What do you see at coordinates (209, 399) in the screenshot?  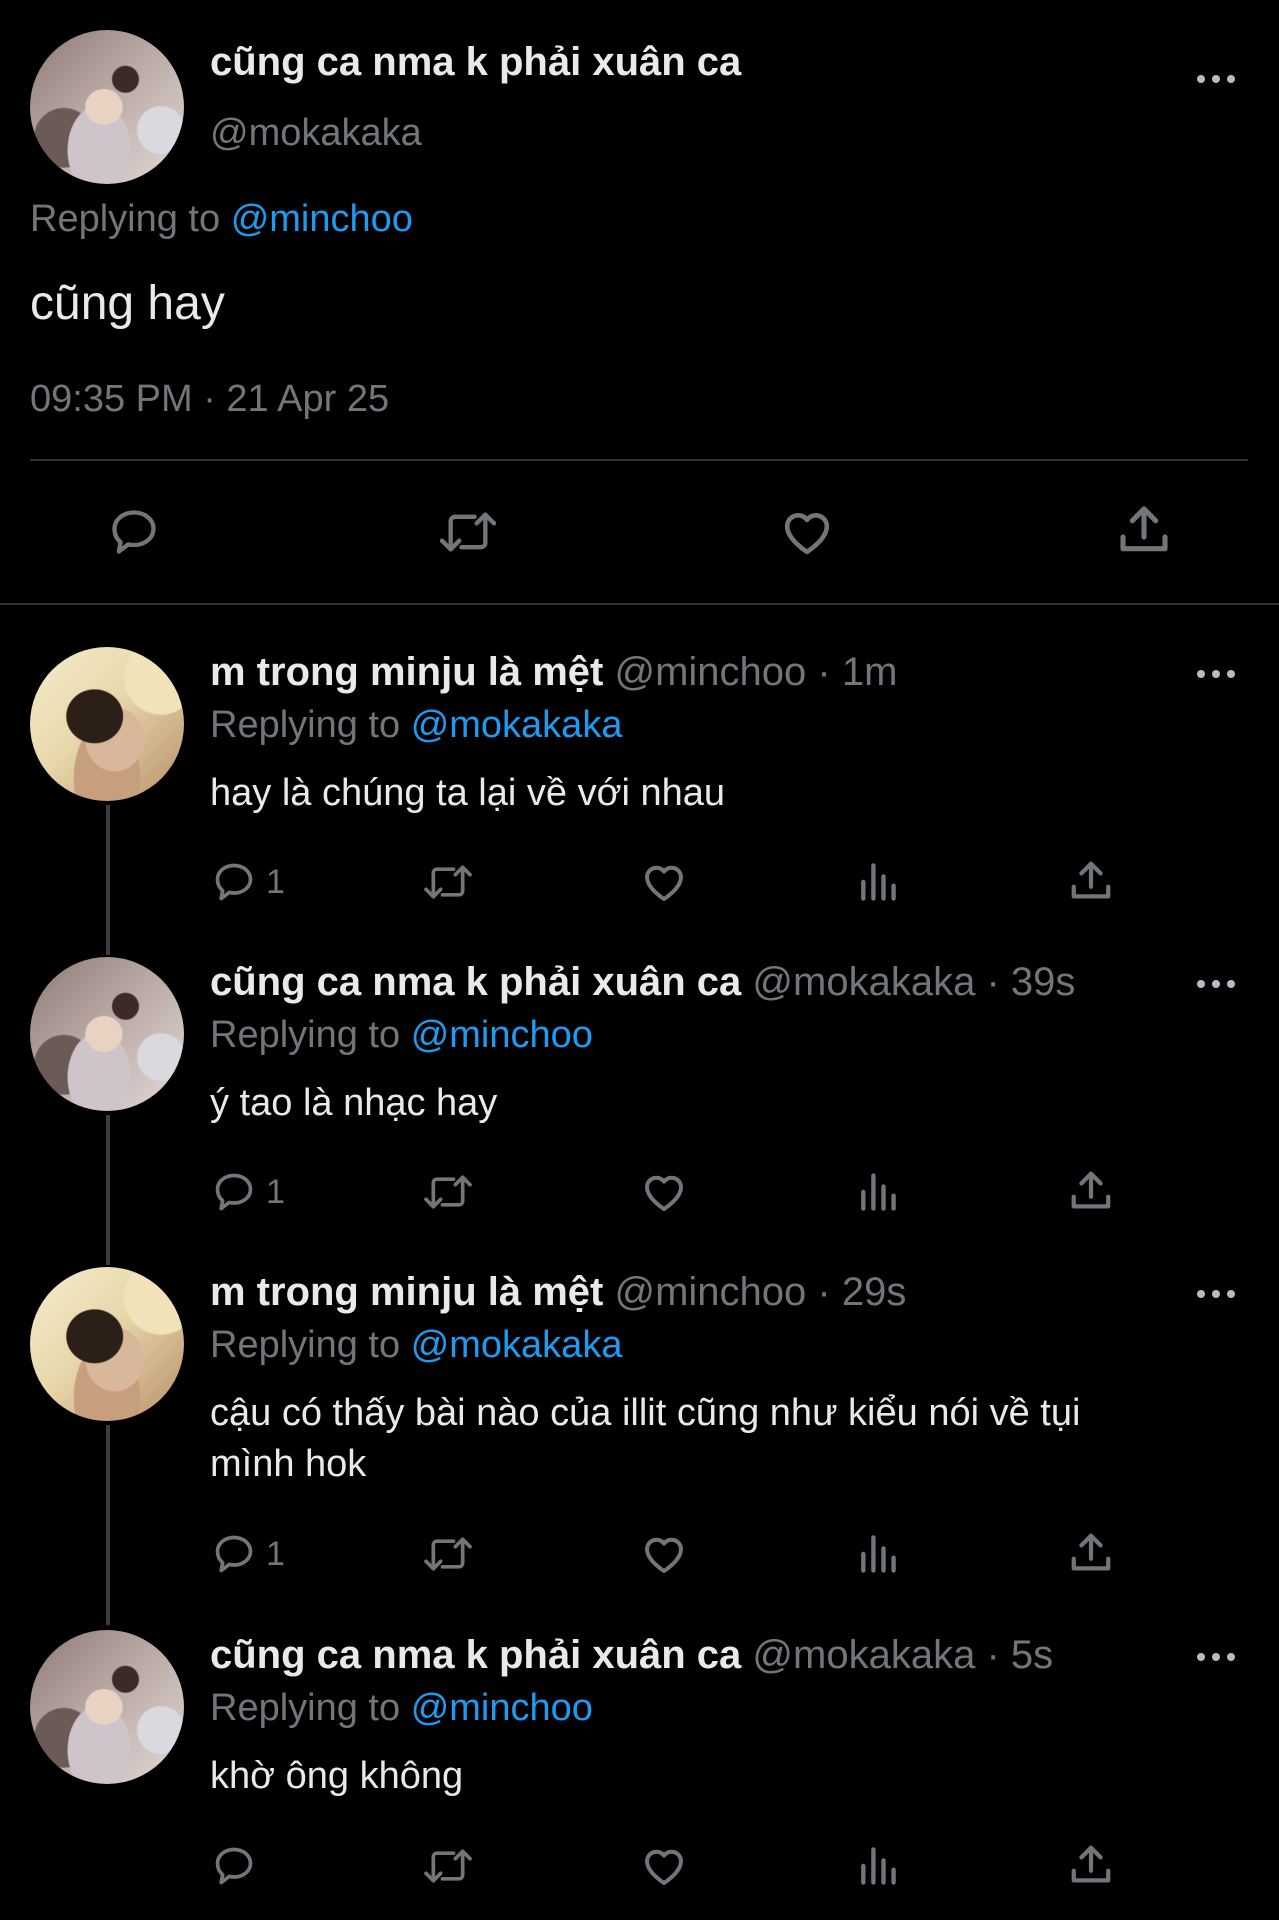 I see `timestamp: 09:35 PM · 21 Apr 25` at bounding box center [209, 399].